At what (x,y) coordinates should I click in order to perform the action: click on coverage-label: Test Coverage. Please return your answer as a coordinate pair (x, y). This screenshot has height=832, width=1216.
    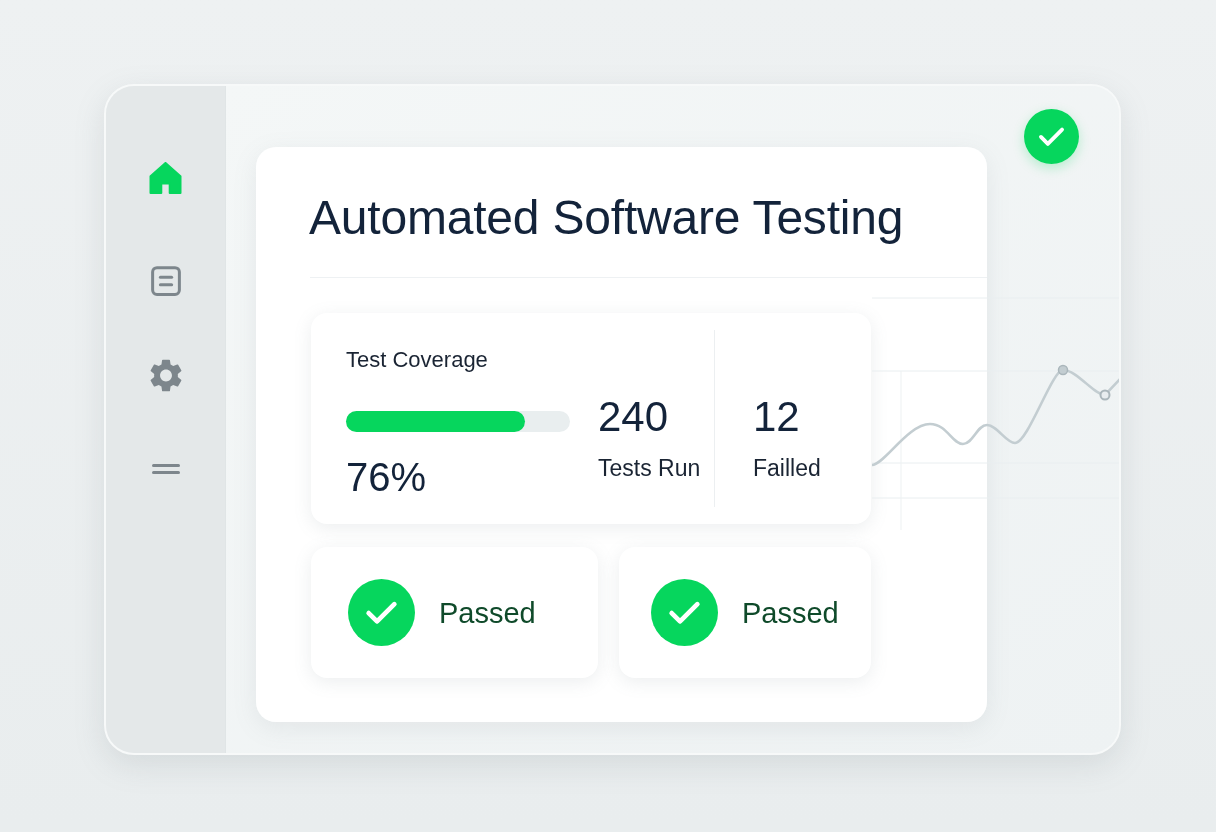
    Looking at the image, I should click on (417, 359).